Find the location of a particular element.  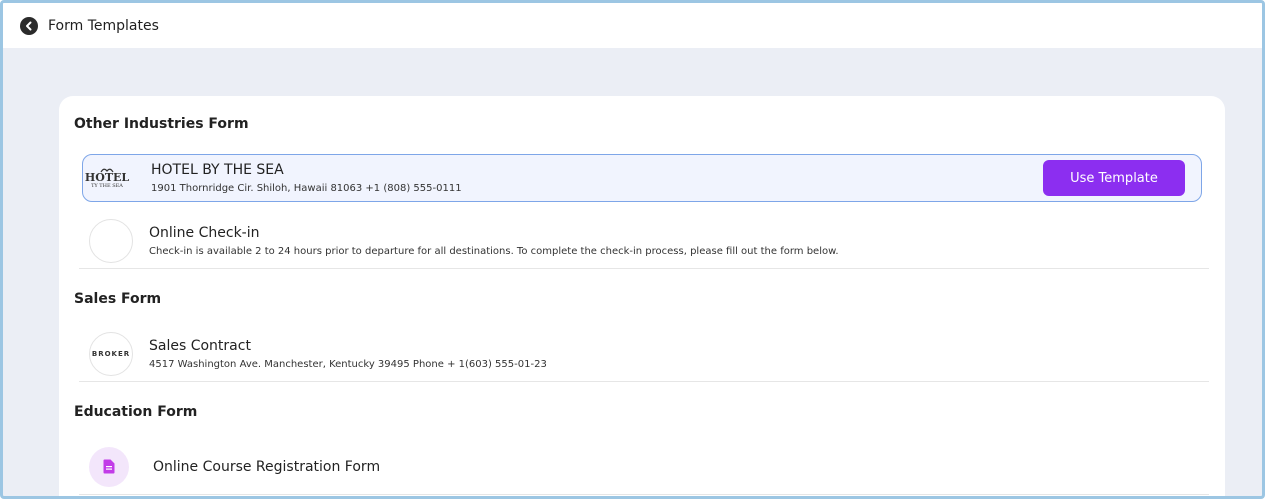

page-title: Form Templates is located at coordinates (103, 25).